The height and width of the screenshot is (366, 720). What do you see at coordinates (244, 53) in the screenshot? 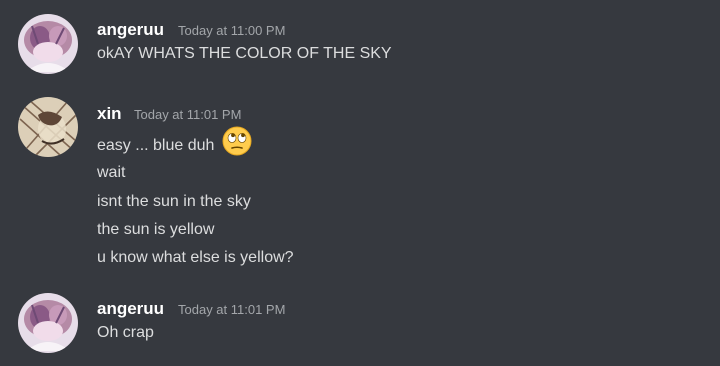
I see `message-text: okAY WHATS THE COLOR OF THE SKY` at bounding box center [244, 53].